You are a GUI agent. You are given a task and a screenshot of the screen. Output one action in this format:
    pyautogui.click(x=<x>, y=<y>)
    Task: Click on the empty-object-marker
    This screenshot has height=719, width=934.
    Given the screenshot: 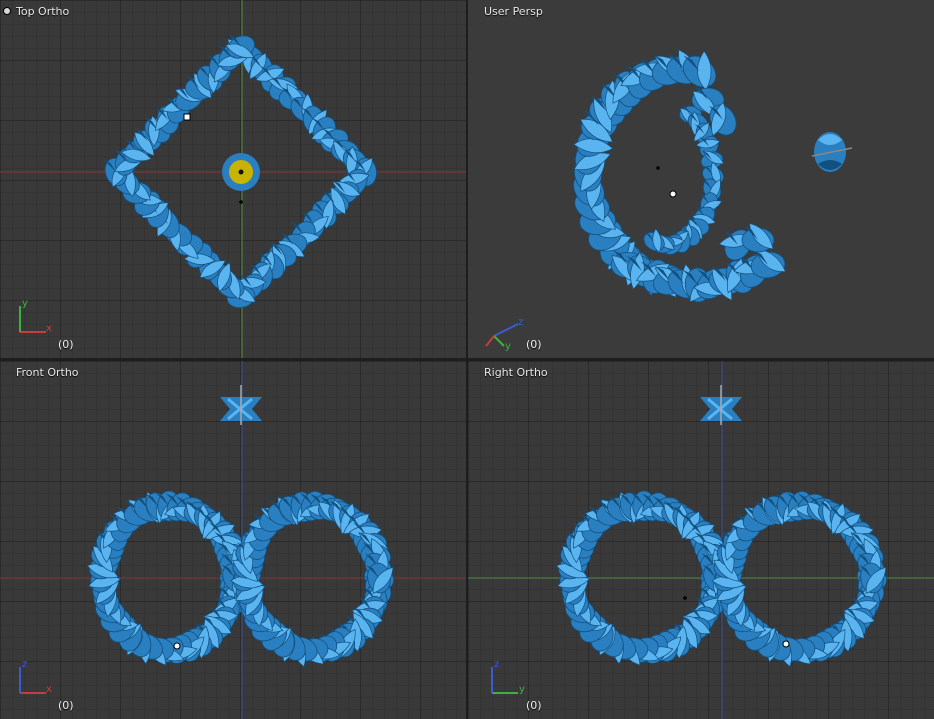 What is the action you would take?
    pyautogui.click(x=241, y=172)
    